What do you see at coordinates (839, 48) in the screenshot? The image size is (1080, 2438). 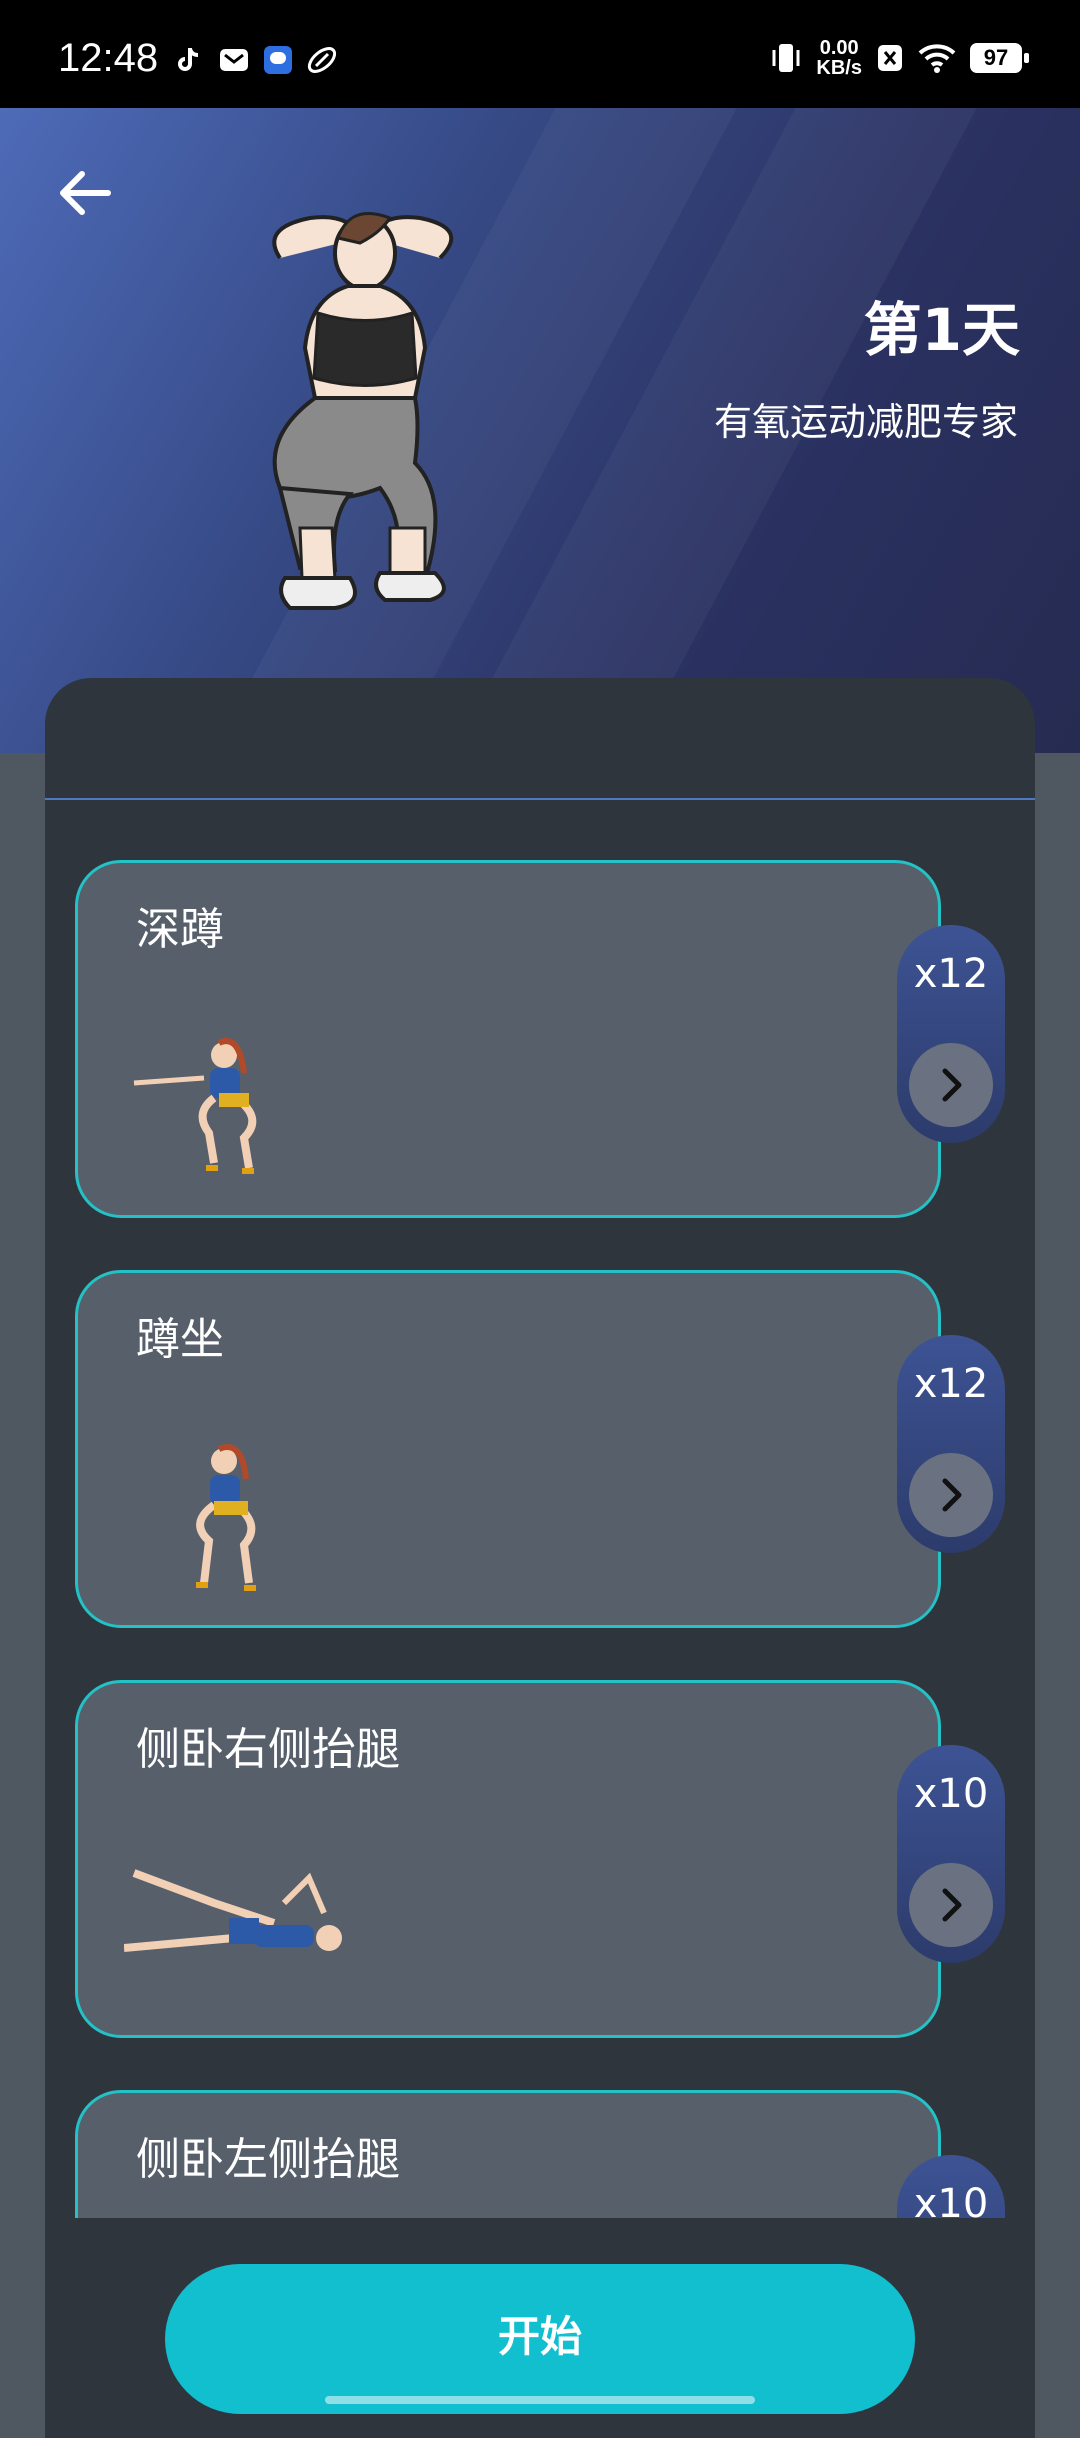 I see `network-speed-value: 0.00` at bounding box center [839, 48].